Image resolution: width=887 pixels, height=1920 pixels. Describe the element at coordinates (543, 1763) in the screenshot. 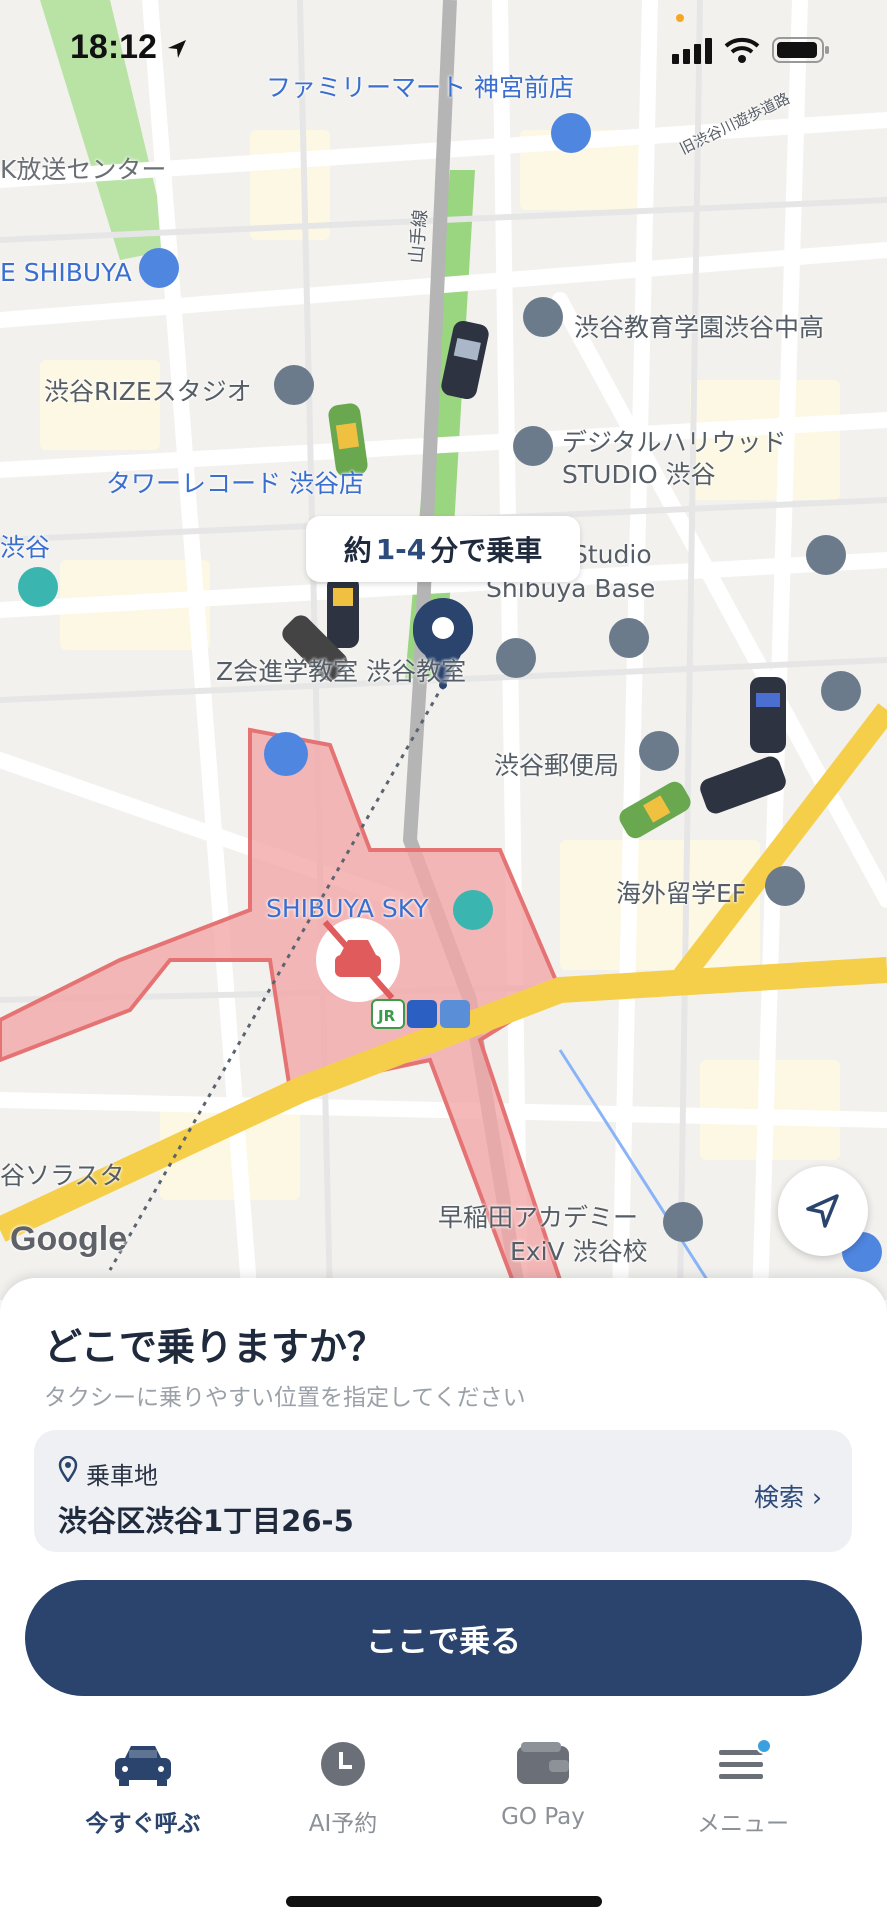

I see `wallet-icon` at that location.